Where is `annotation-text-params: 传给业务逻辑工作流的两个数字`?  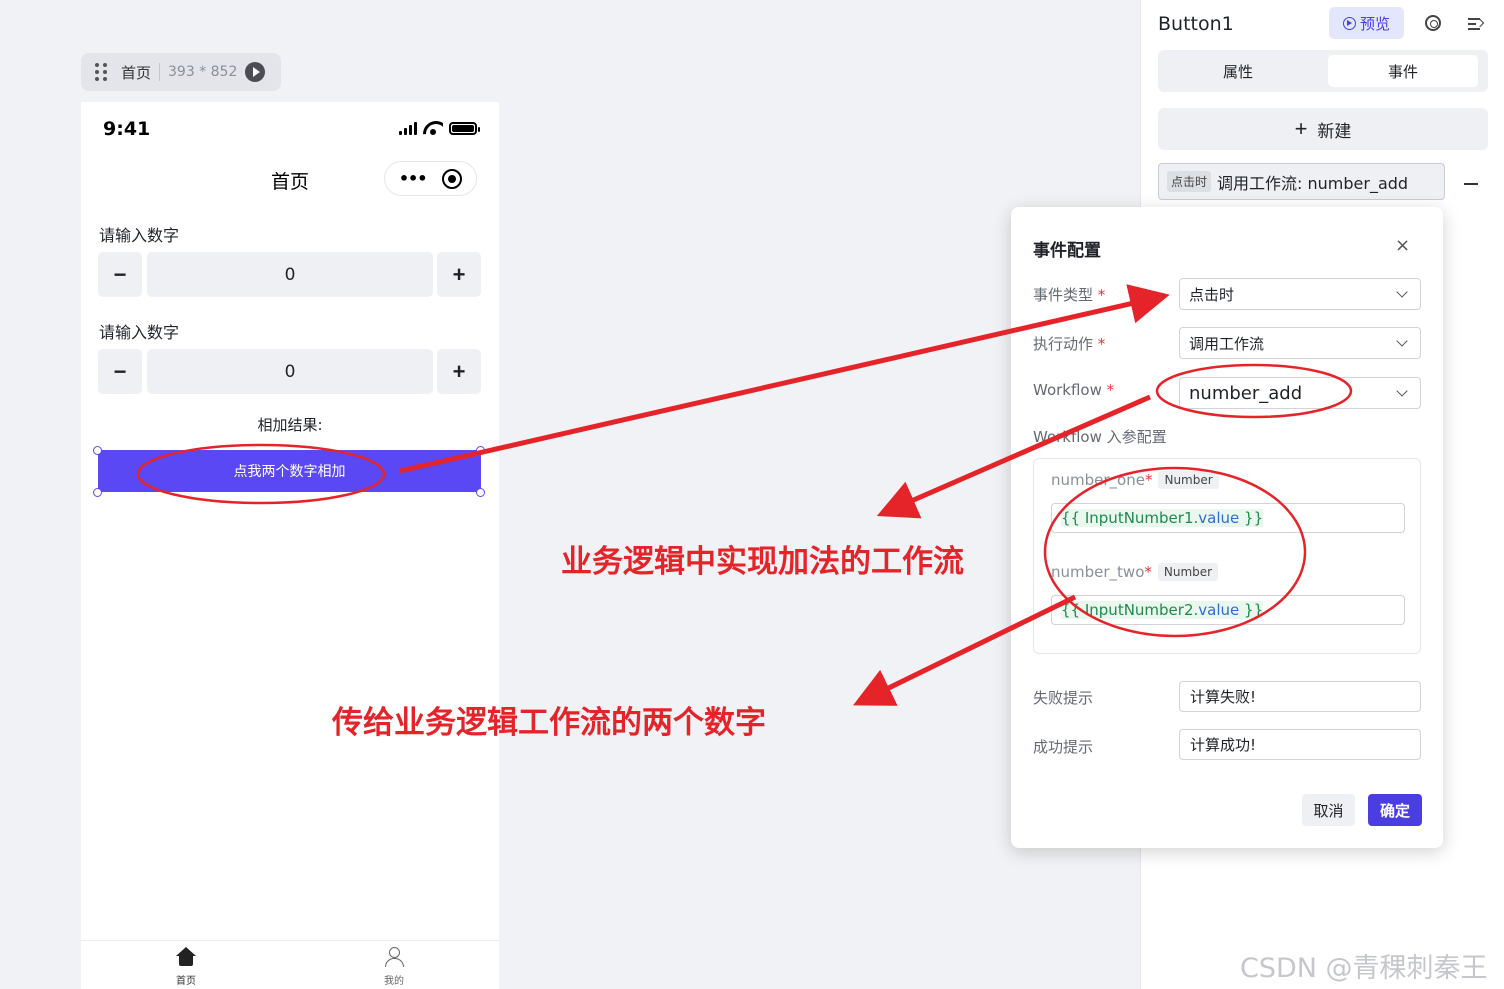
annotation-text-params: 传给业务逻辑工作流的两个数字 is located at coordinates (549, 723).